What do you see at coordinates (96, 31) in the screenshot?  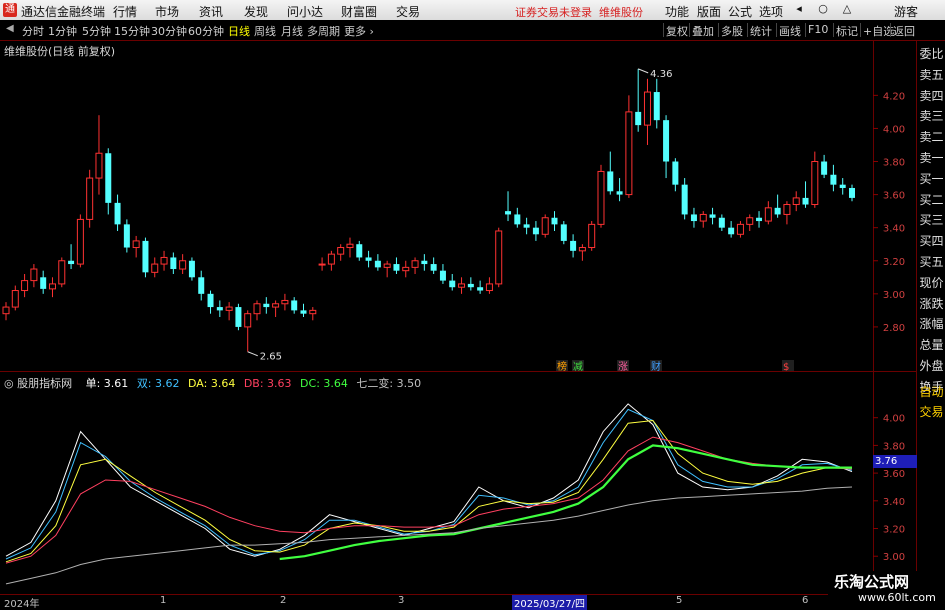 I see `tab-5min: 5分钟` at bounding box center [96, 31].